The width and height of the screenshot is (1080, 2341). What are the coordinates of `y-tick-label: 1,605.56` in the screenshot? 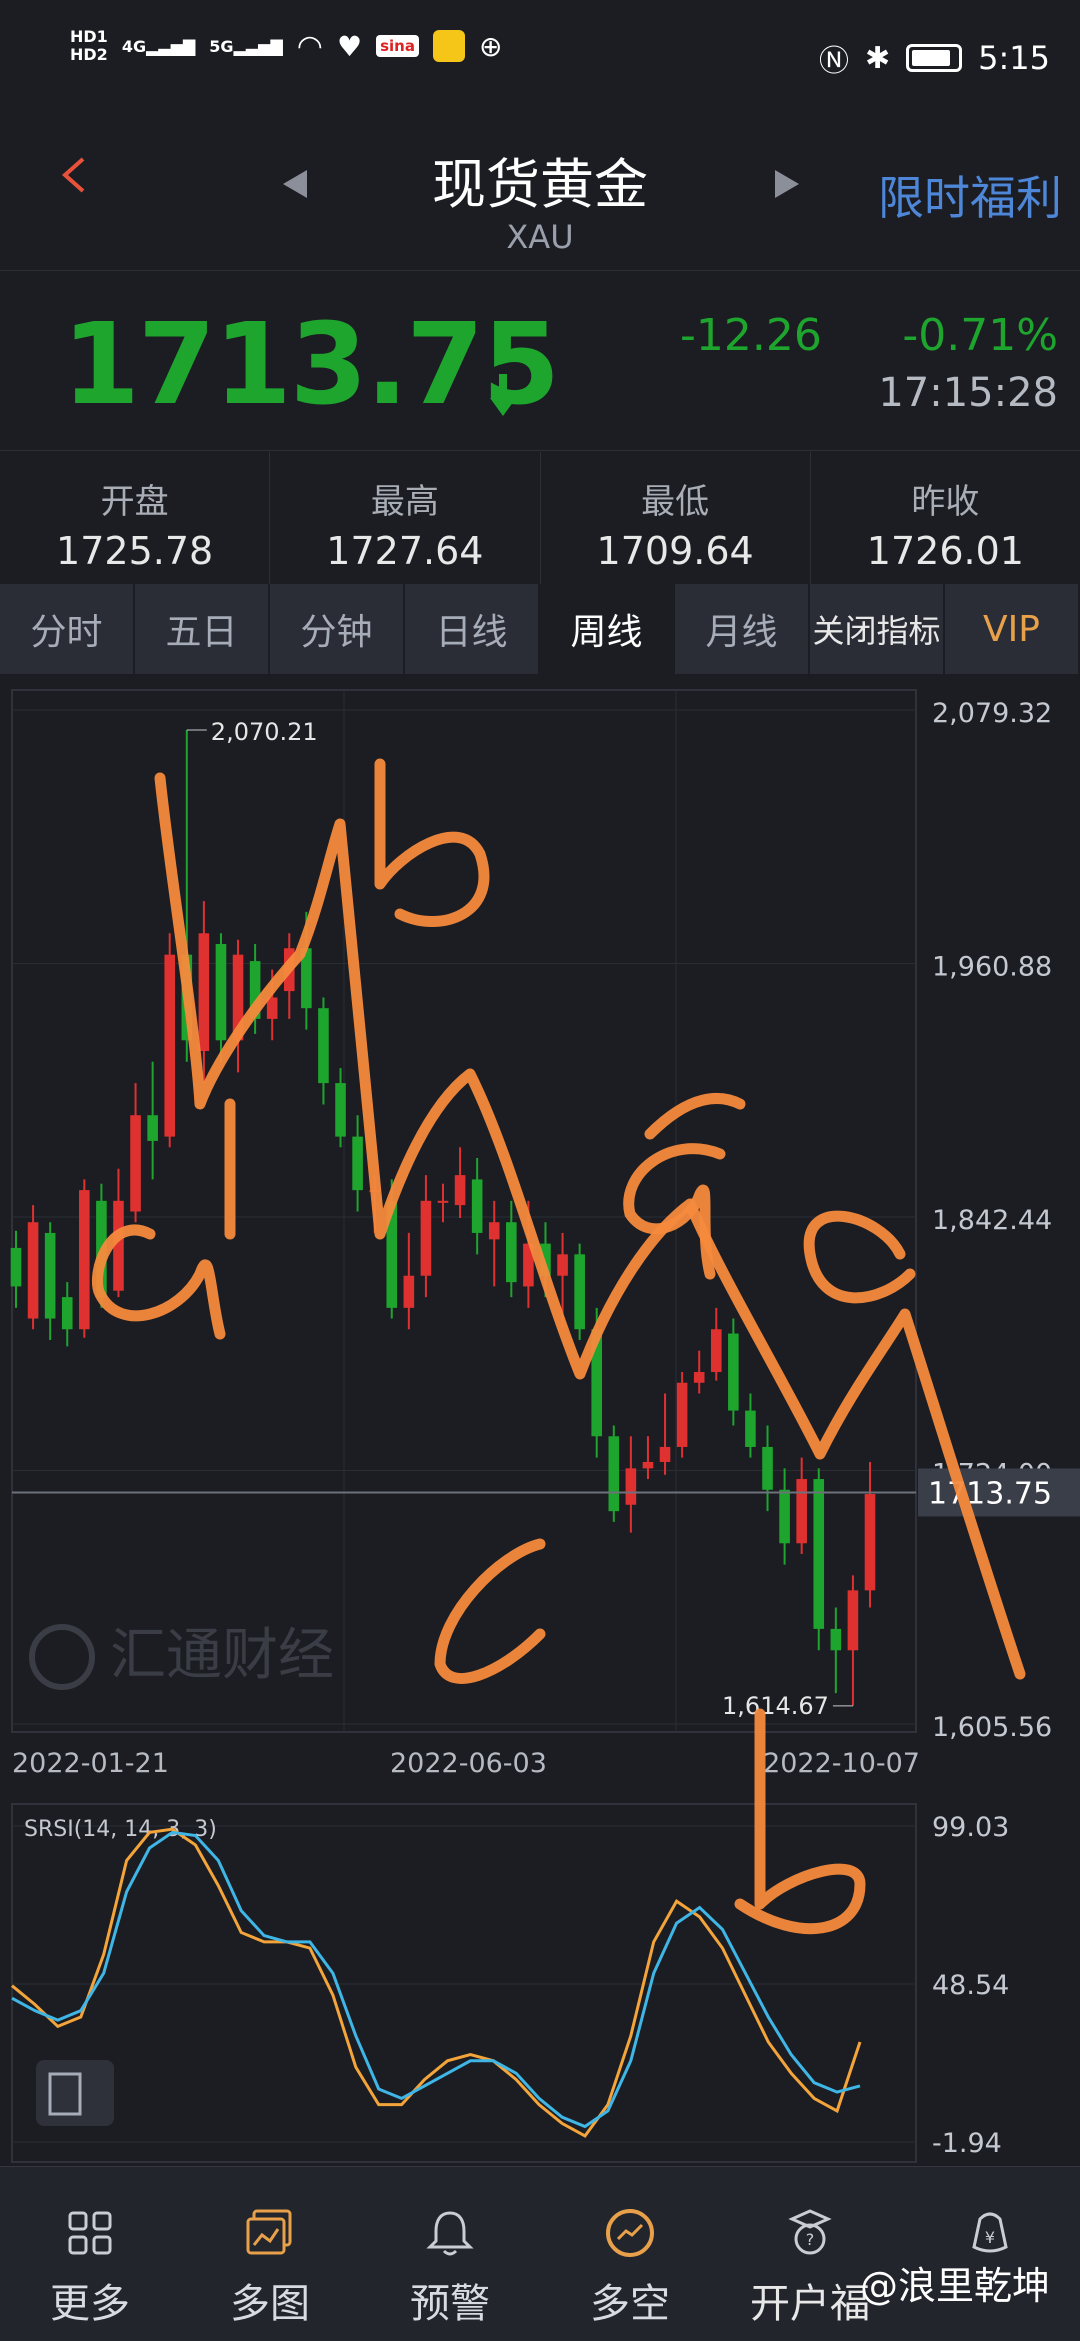 It's located at (992, 1727).